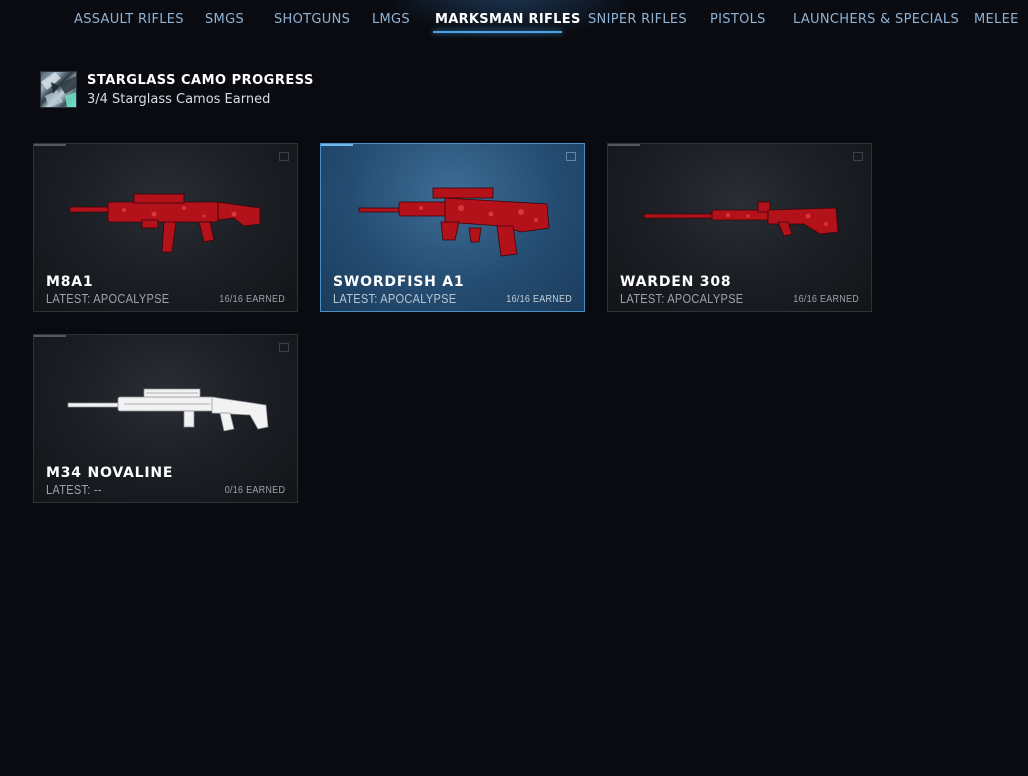 This screenshot has height=776, width=1028. I want to click on tab-melee: MELEE, so click(996, 19).